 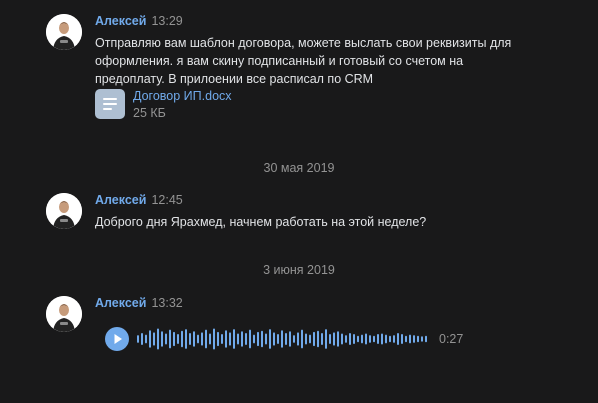 What do you see at coordinates (451, 339) in the screenshot?
I see `audio-duration: 0:27` at bounding box center [451, 339].